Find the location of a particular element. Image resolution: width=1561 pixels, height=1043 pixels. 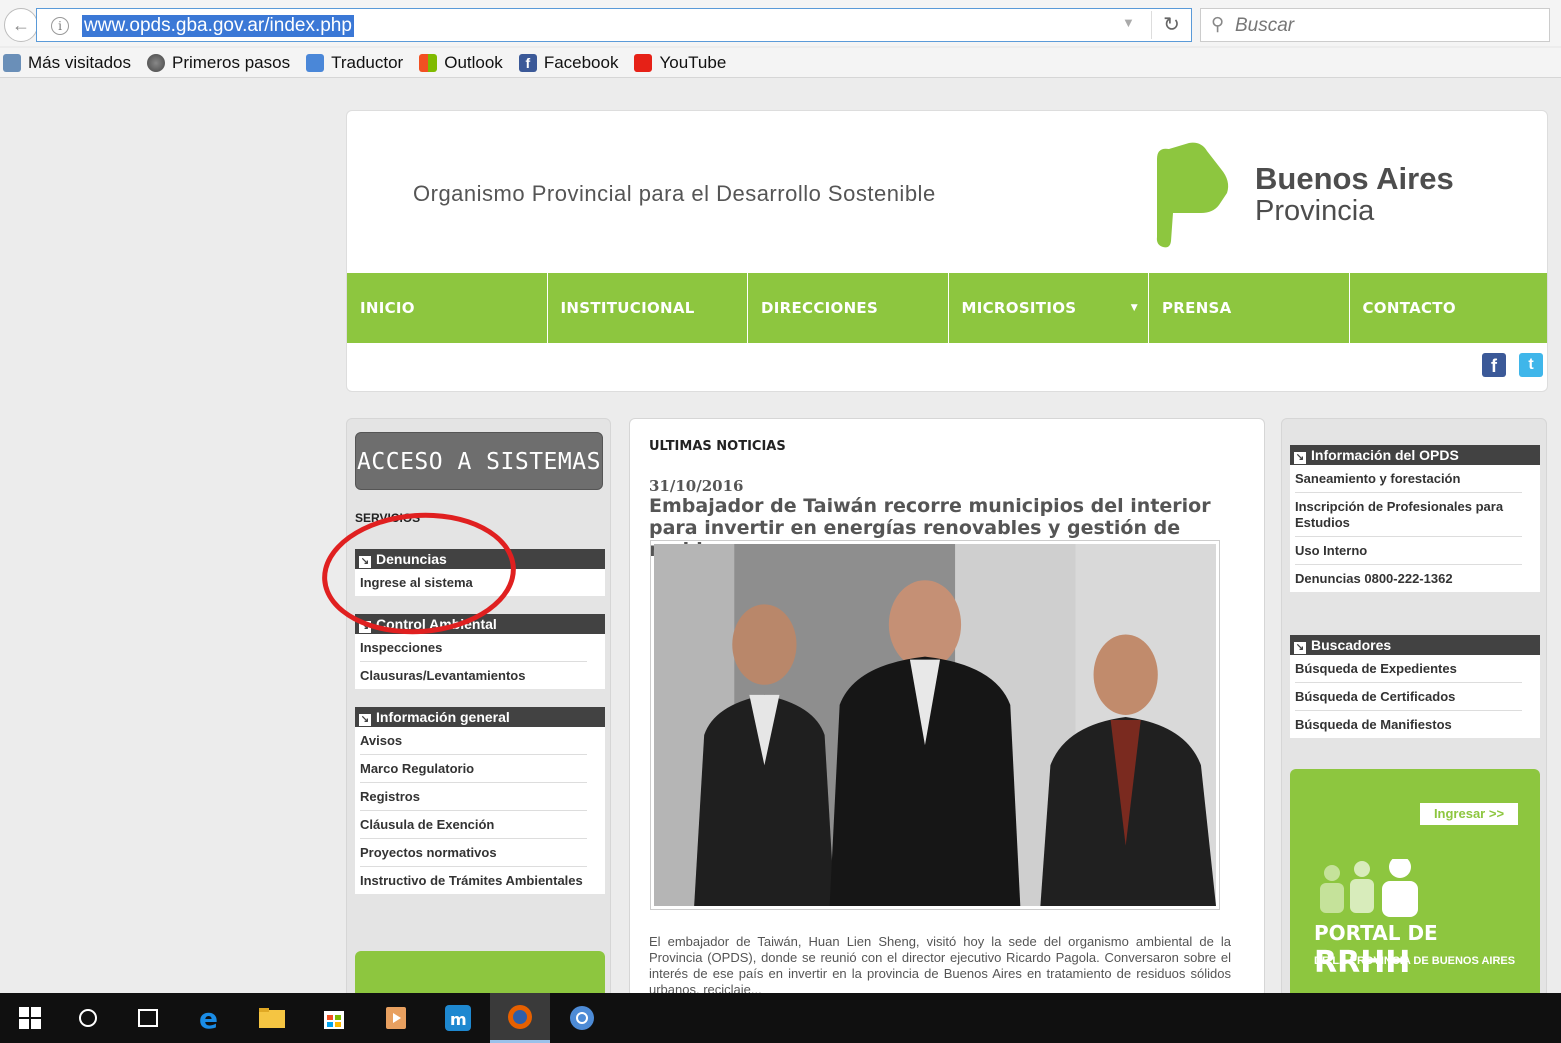

search-placeholder: Buscar is located at coordinates (1265, 25).